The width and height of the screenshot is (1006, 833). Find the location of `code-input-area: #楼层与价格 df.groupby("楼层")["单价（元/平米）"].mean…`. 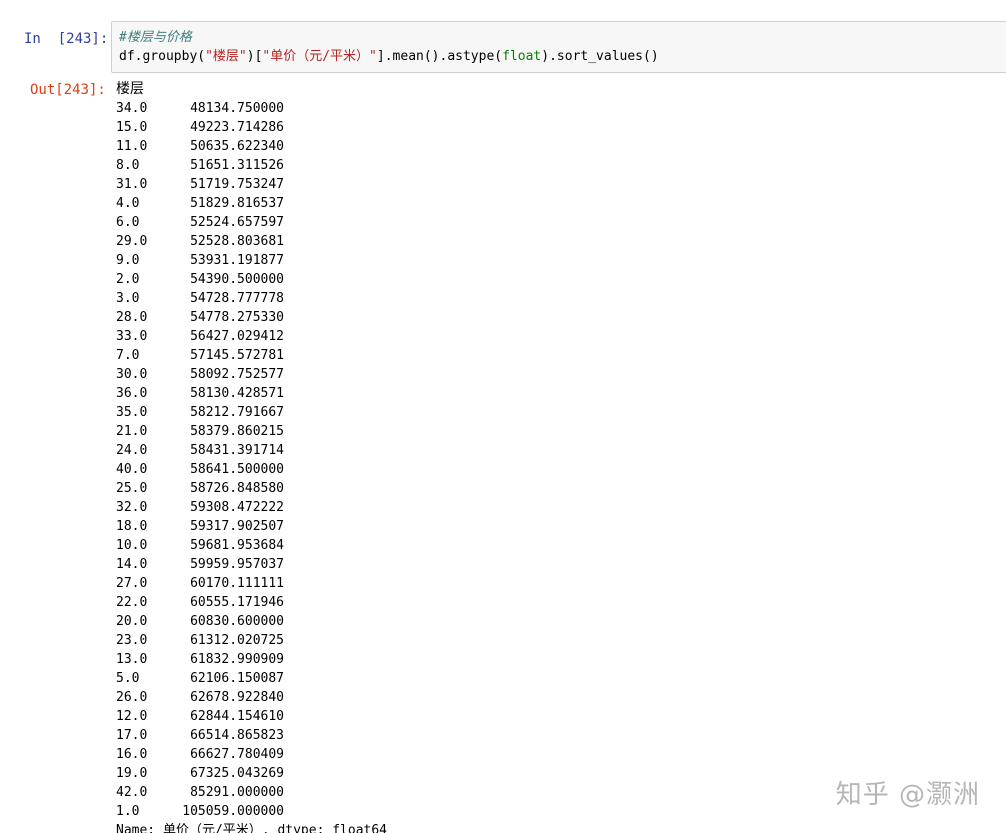

code-input-area: #楼层与价格 df.groupby("楼层")["单价（元/平米）"].mean… is located at coordinates (558, 47).